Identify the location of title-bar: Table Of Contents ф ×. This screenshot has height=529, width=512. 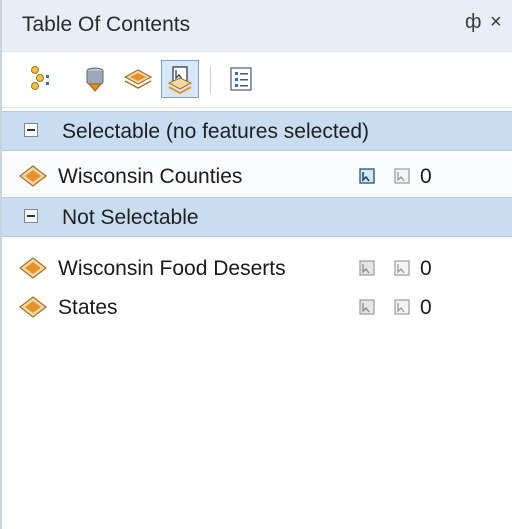
(257, 26).